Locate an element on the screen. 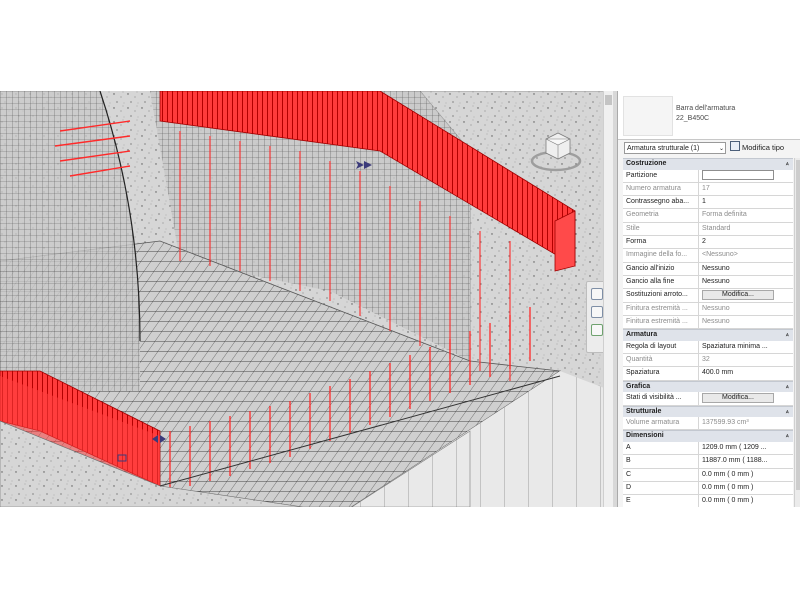 This screenshot has height=600, width=800. pan-icon is located at coordinates (597, 330).